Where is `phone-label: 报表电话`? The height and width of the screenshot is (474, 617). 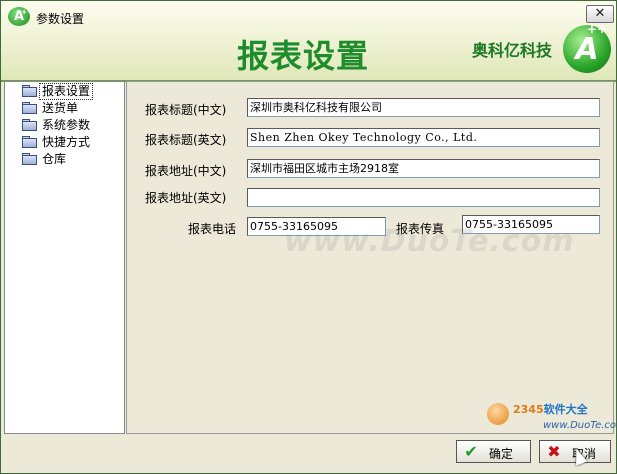 phone-label: 报表电话 is located at coordinates (212, 229).